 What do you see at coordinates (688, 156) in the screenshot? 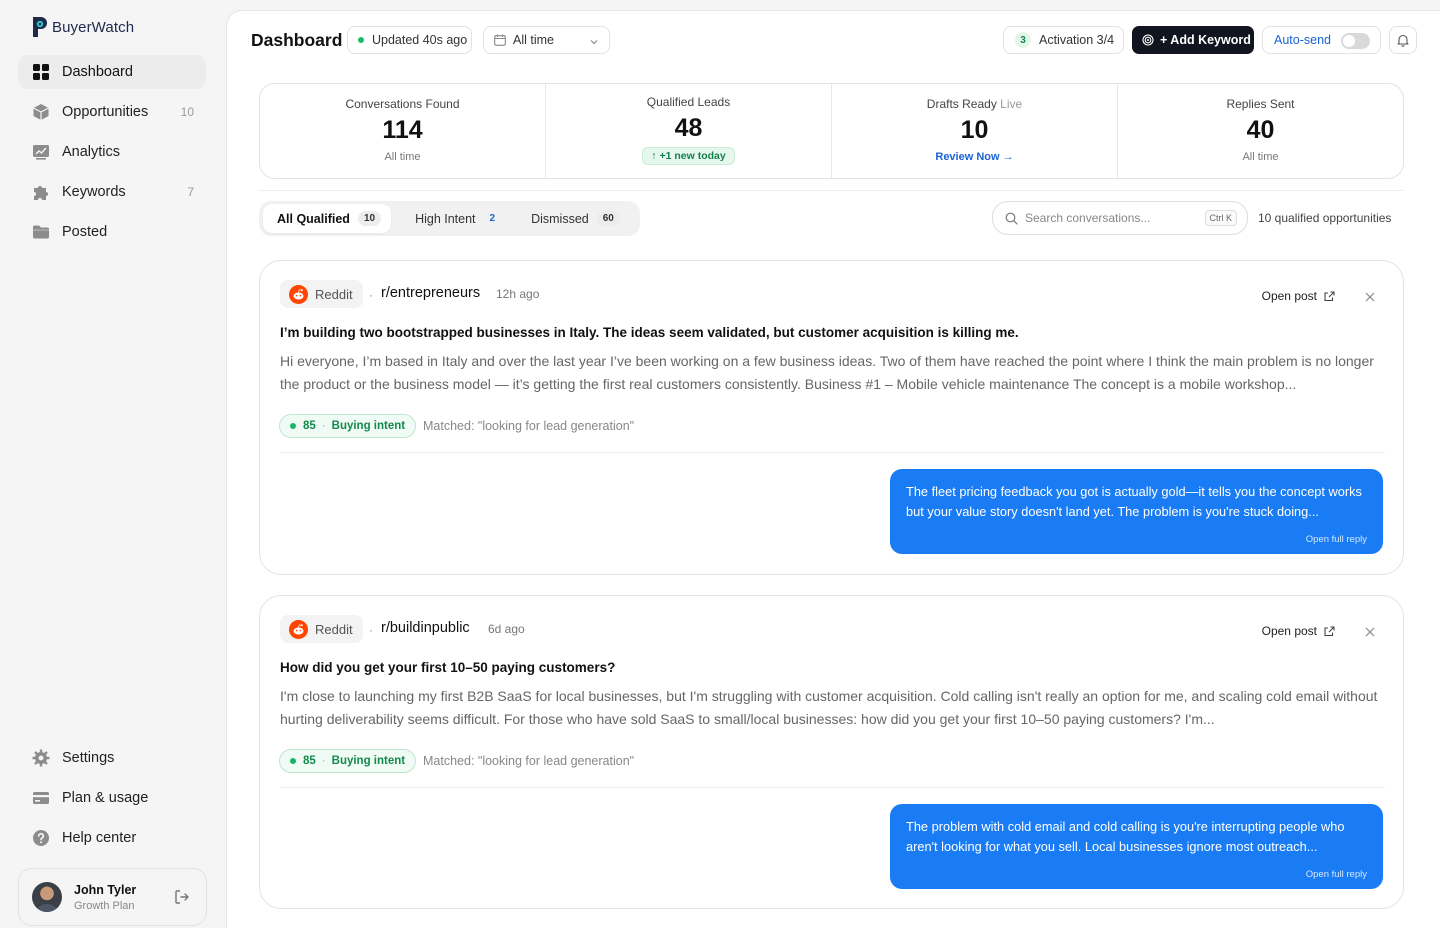
I see `new-today-badge: ↑ +1 new today` at bounding box center [688, 156].